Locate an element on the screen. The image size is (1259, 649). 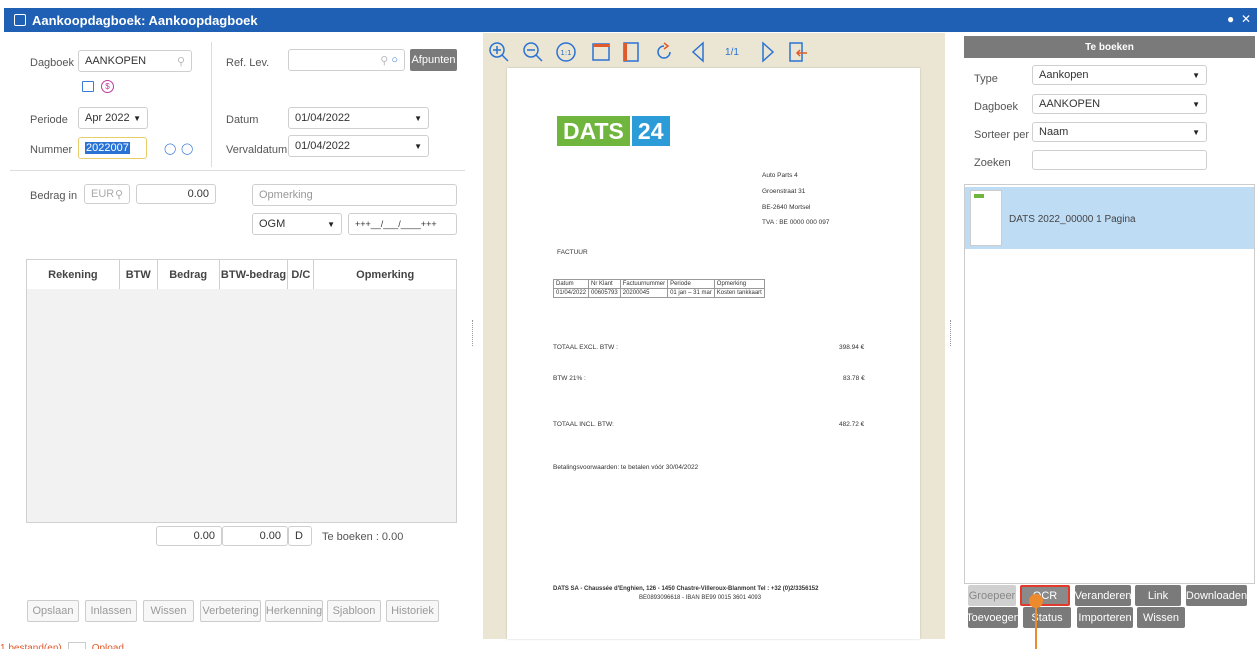
invoice-cell-periode: 01 jan – 31 mar is located at coordinates (691, 293).